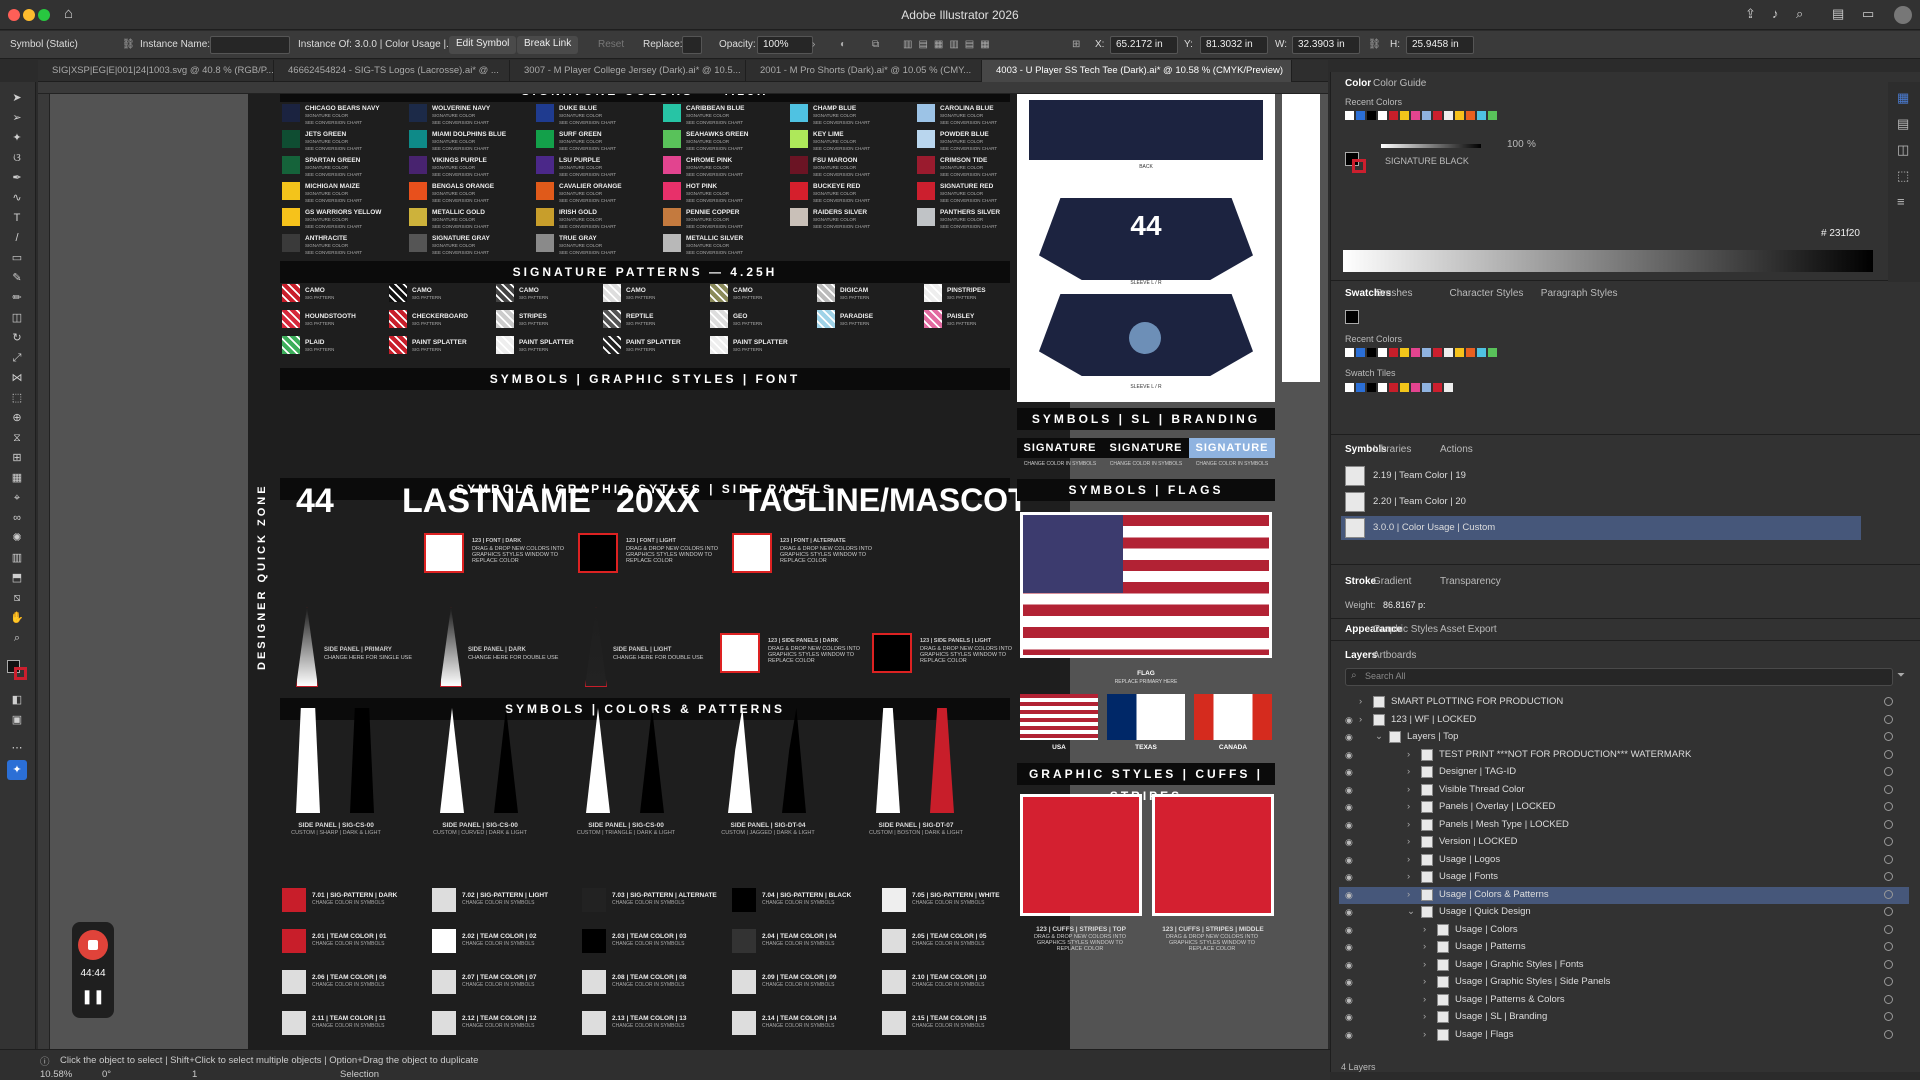  I want to click on magic-wand-icon: ✦, so click(17, 138).